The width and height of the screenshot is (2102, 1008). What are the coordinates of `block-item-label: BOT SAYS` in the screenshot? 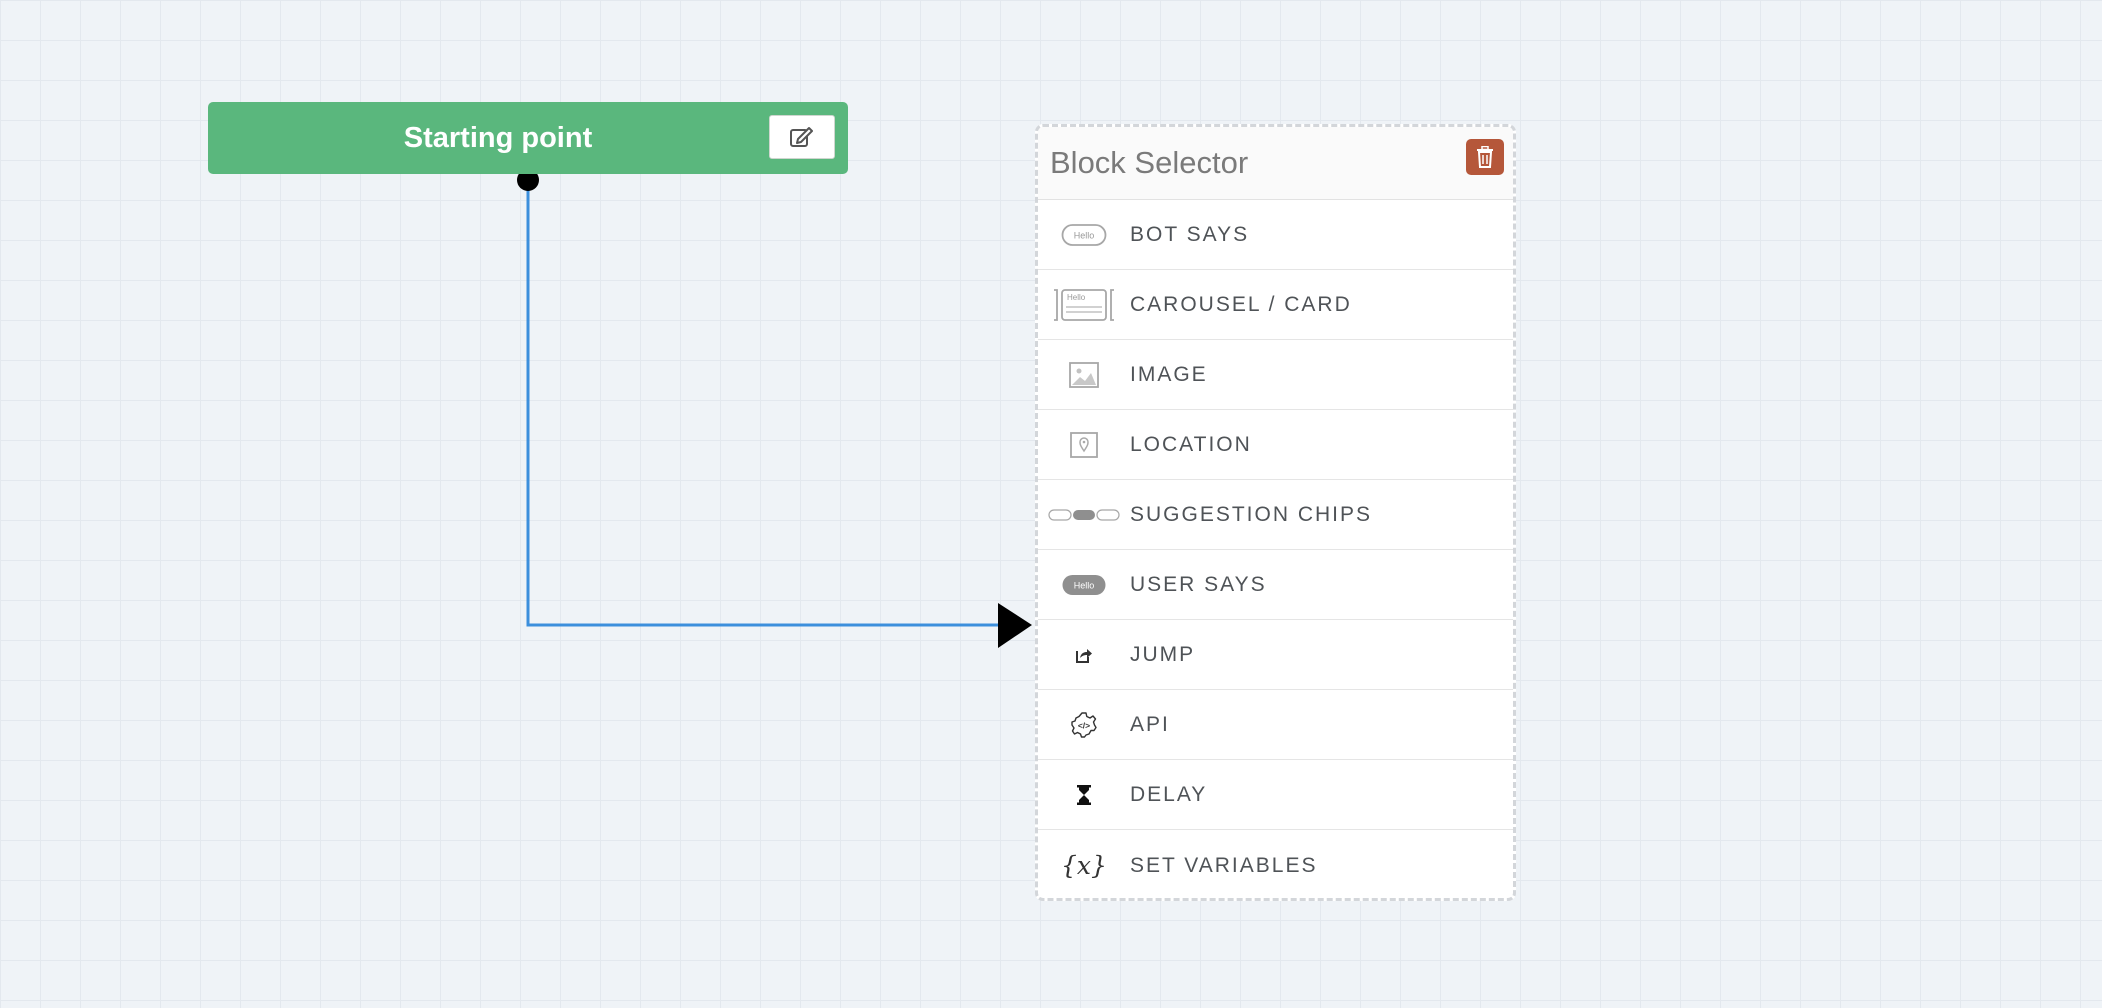 It's located at (1190, 234).